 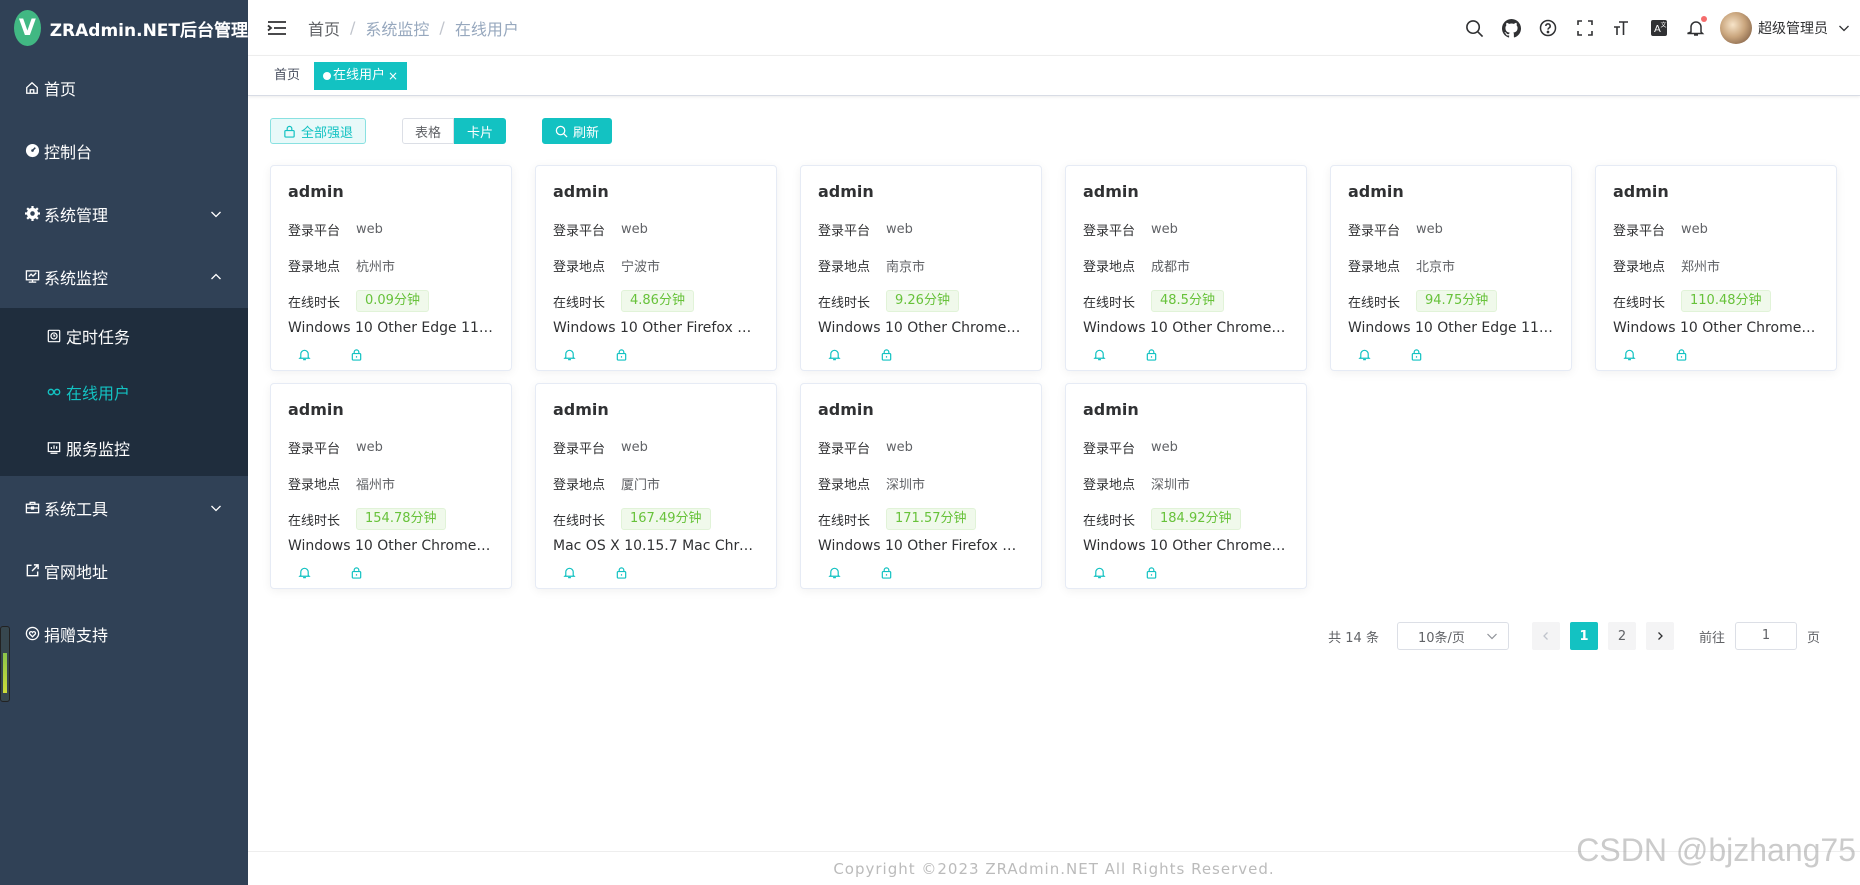 What do you see at coordinates (124, 633) in the screenshot?
I see `sidebar-item-donate: 捐赠支持` at bounding box center [124, 633].